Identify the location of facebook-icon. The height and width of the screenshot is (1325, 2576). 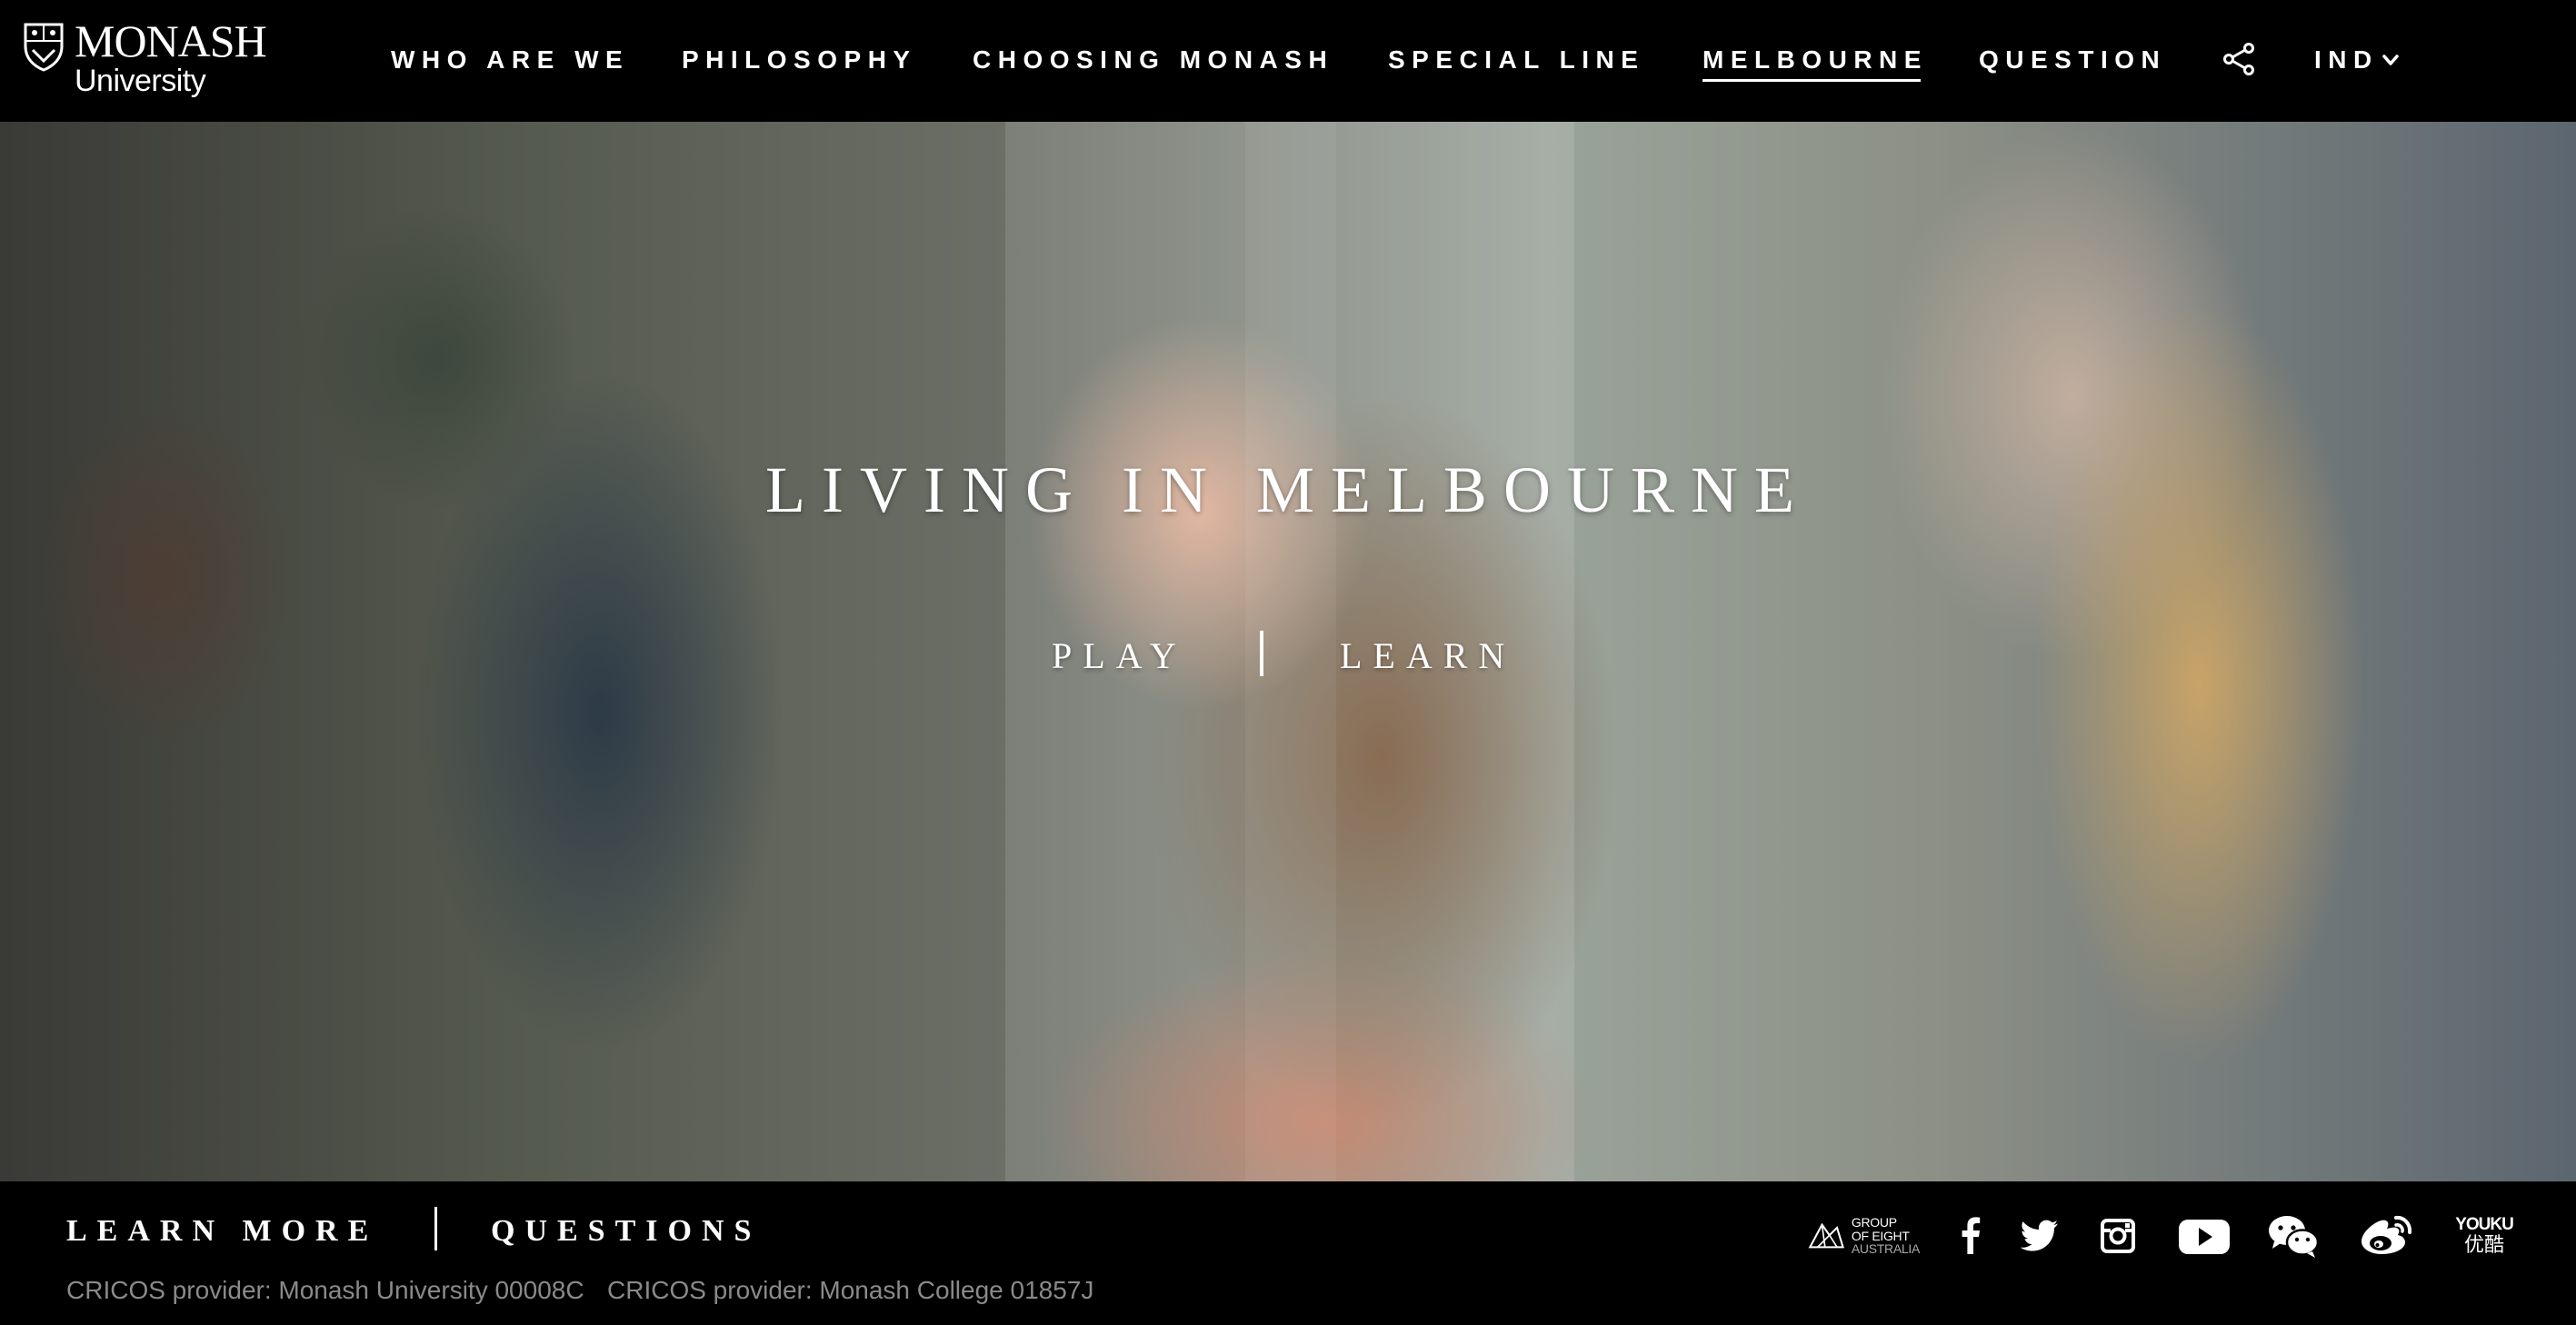
(1970, 1236).